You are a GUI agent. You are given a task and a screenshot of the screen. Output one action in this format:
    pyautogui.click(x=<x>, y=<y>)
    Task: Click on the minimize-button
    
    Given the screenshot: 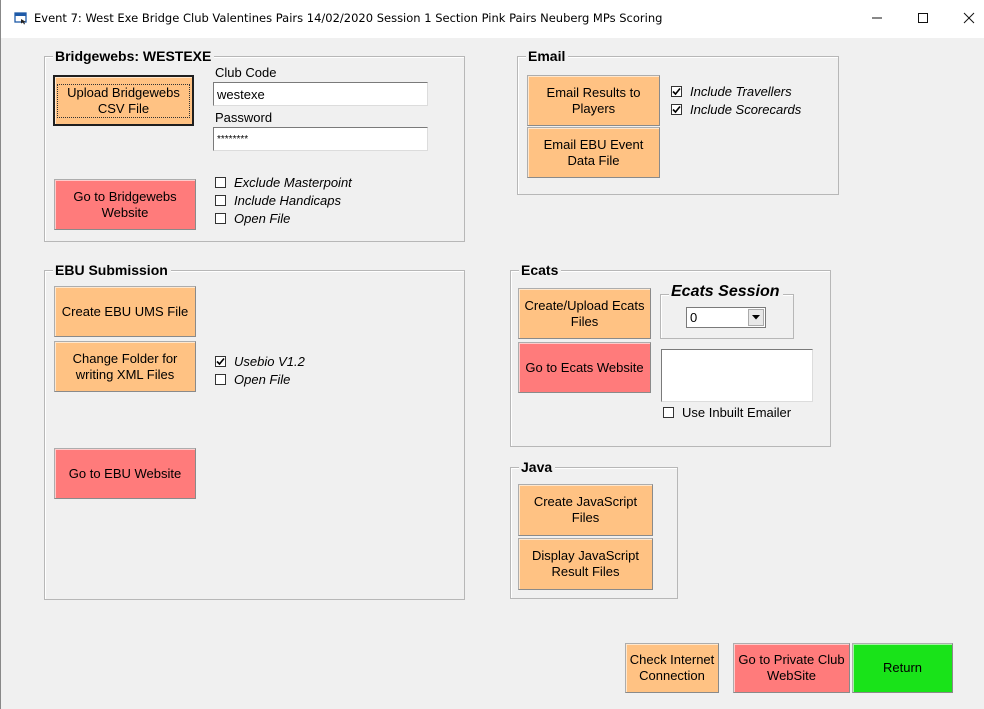 What is the action you would take?
    pyautogui.click(x=877, y=18)
    